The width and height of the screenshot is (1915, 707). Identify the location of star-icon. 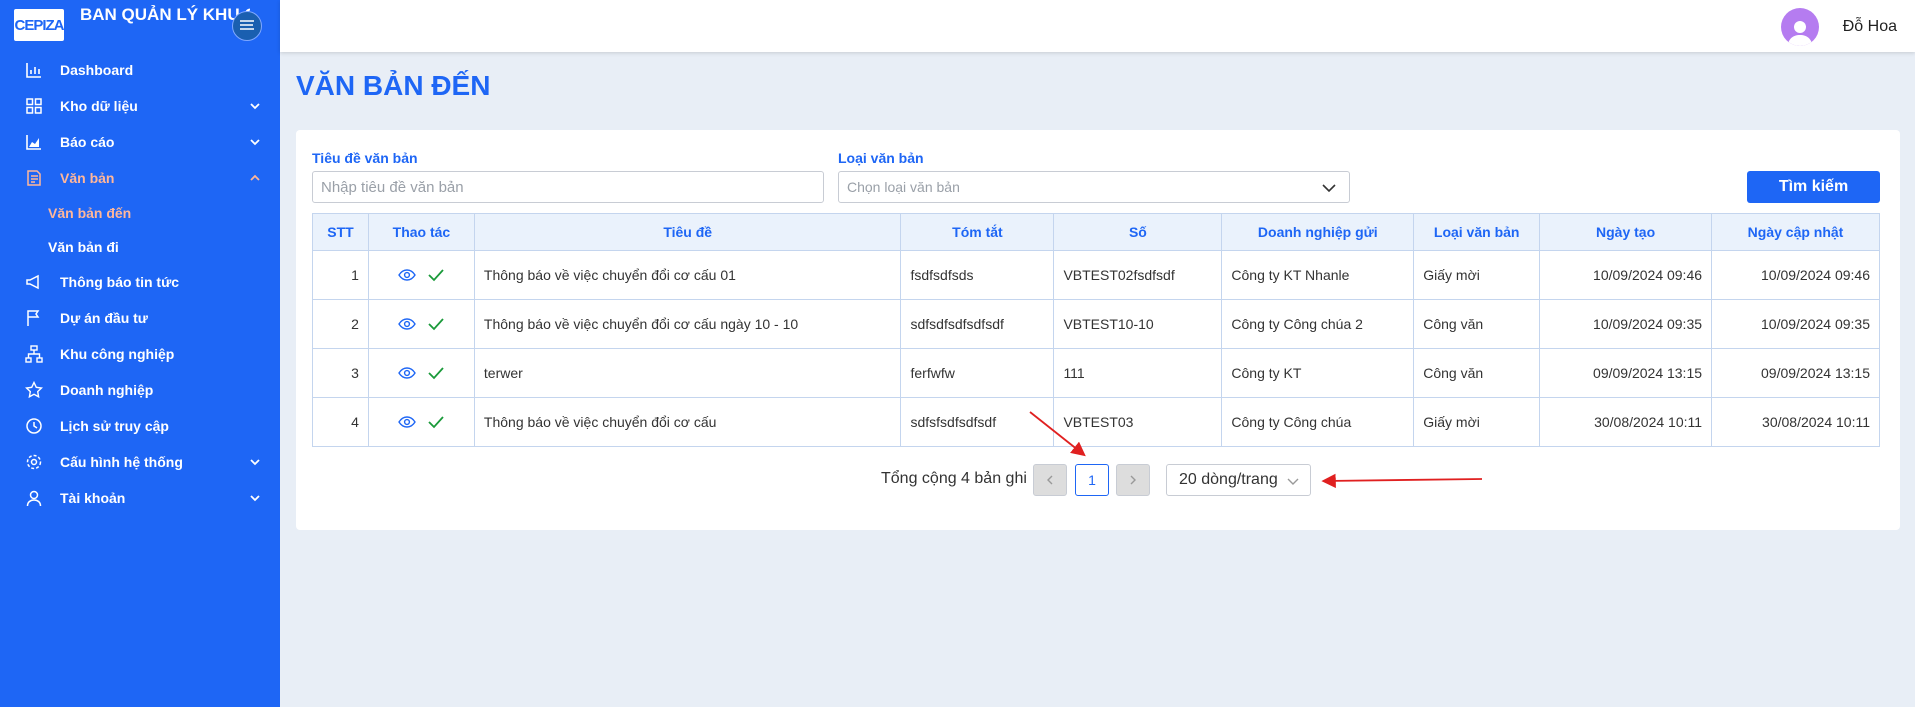
(34, 390).